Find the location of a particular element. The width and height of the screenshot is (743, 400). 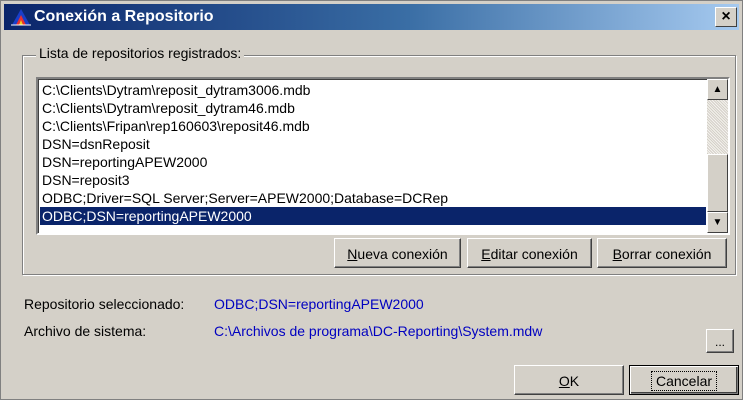

new-connection-button: Nueva conexión is located at coordinates (397, 253).